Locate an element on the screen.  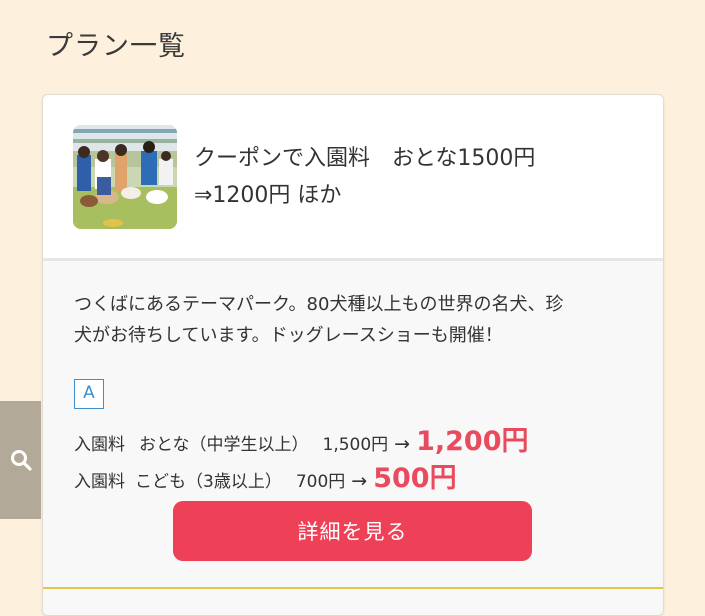
price-category: こども（3歳以上） is located at coordinates (208, 482).